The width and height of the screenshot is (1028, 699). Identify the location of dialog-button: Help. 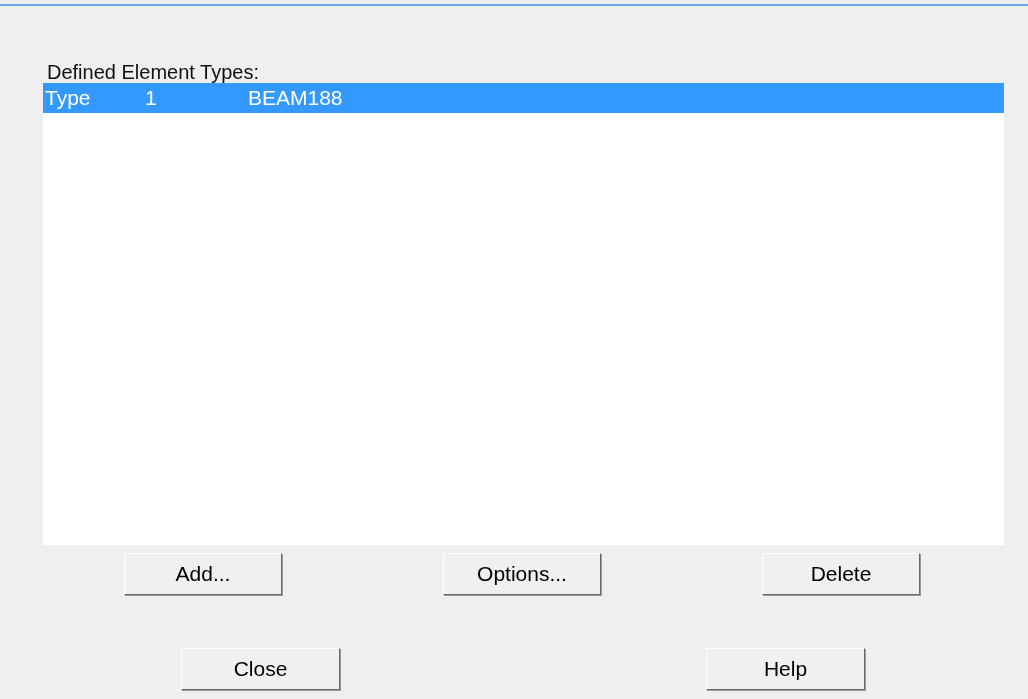
(785, 669).